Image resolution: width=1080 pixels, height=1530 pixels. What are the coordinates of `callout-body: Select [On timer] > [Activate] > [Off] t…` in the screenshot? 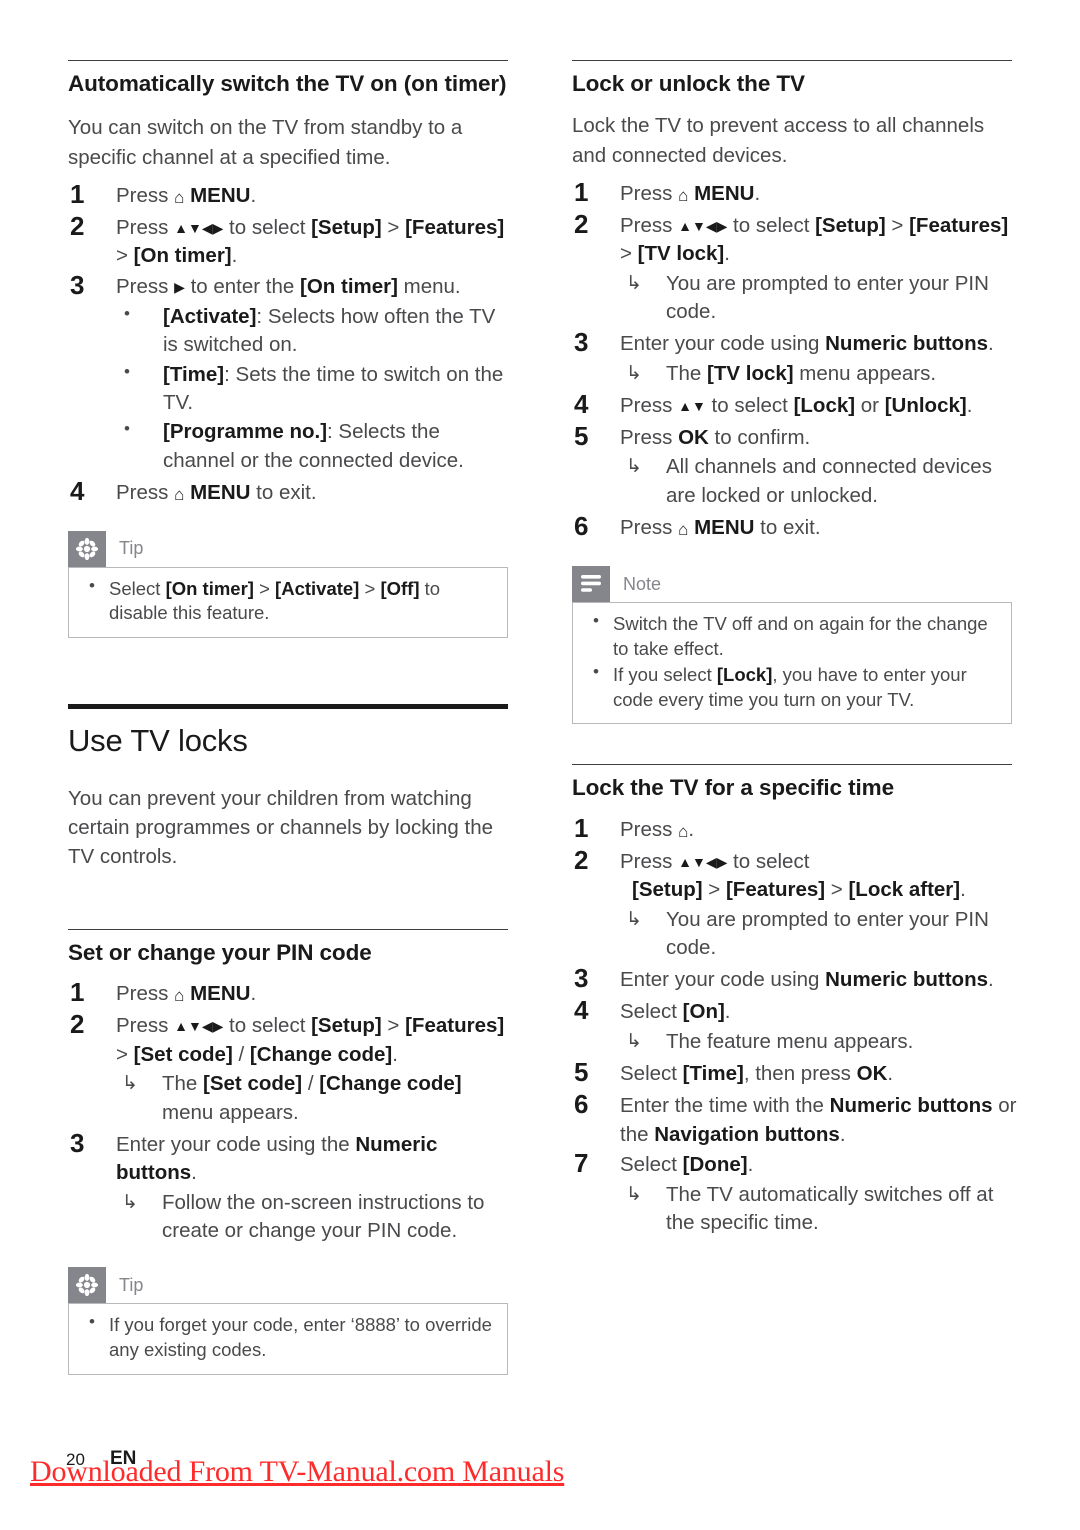 It's located at (288, 602).